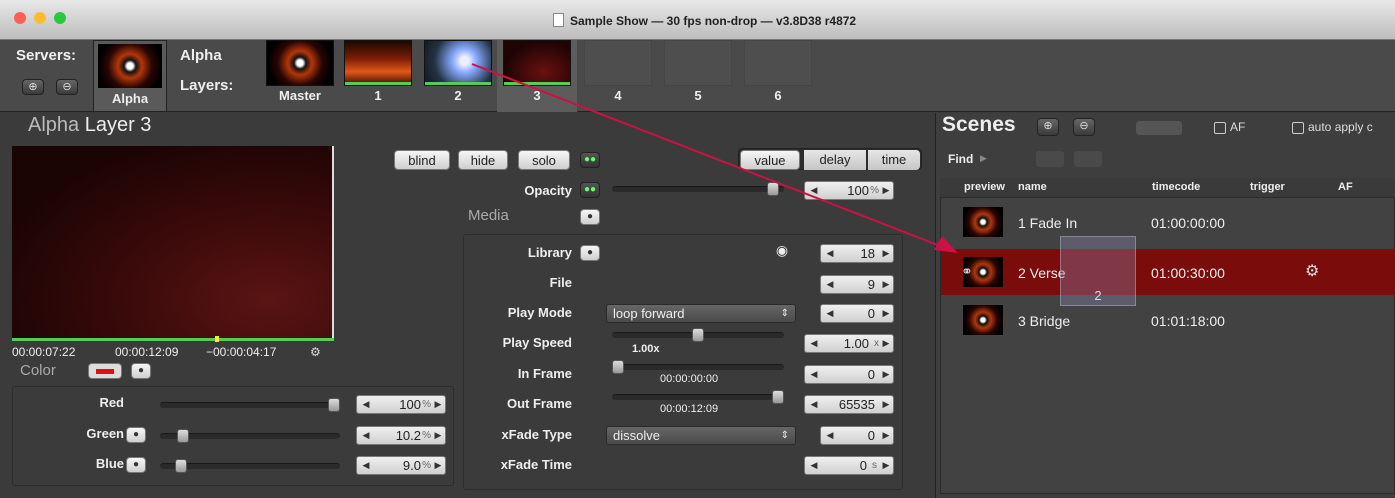 The width and height of the screenshot is (1395, 498). What do you see at coordinates (946, 244) in the screenshot?
I see `drag-arrow-head` at bounding box center [946, 244].